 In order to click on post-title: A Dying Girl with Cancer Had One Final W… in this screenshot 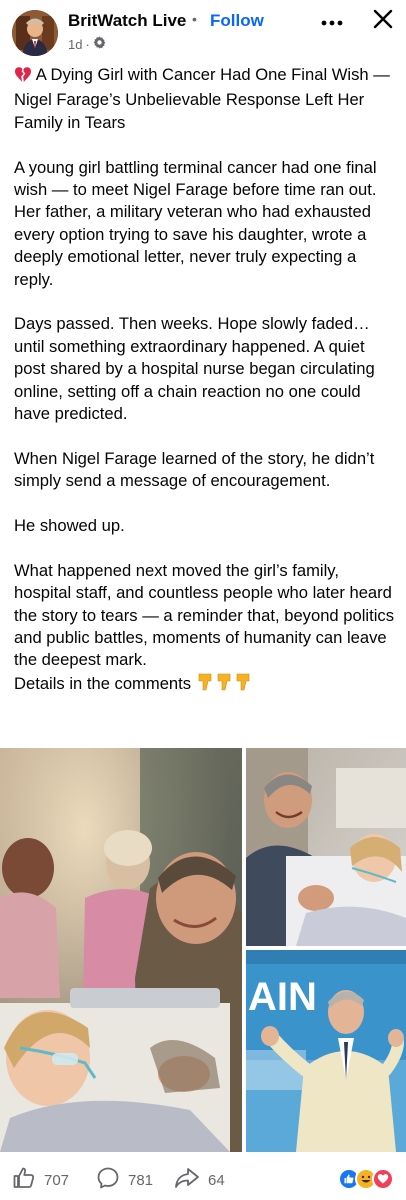, I will do `click(206, 99)`.